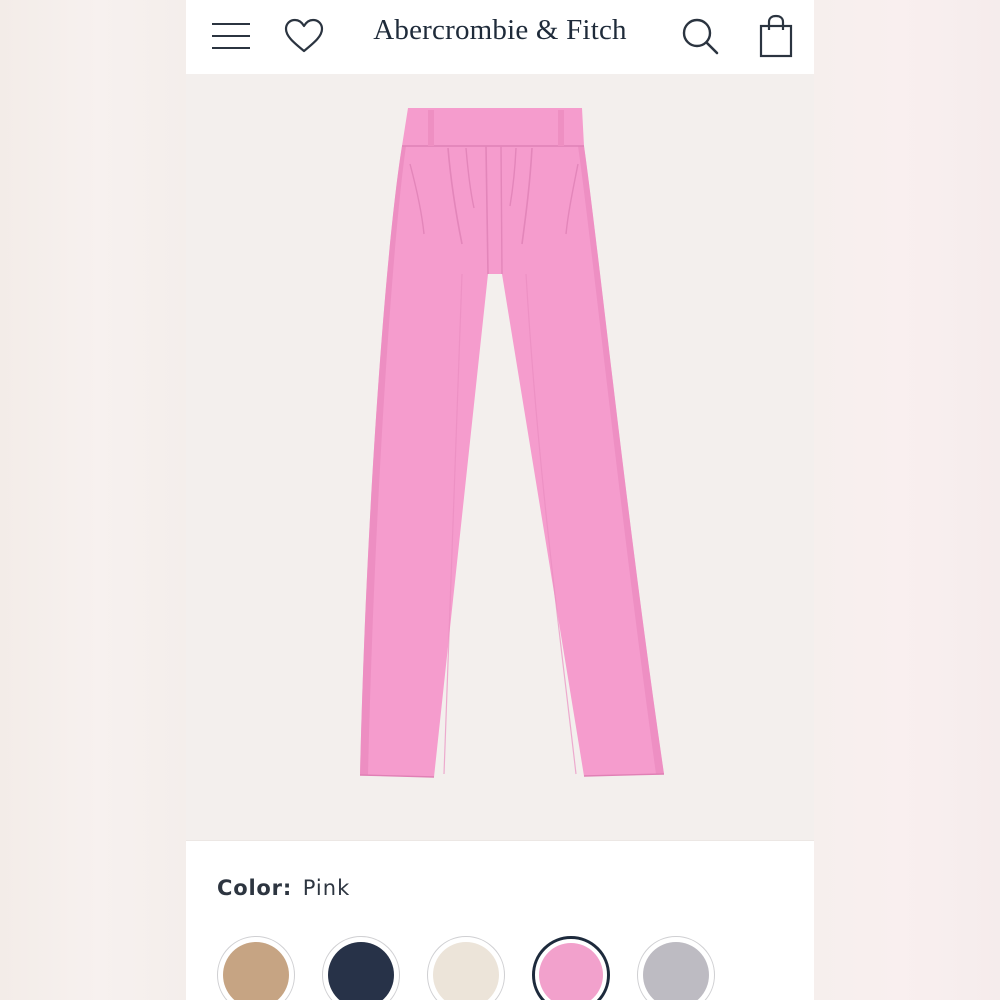 The height and width of the screenshot is (1000, 1000). What do you see at coordinates (571, 968) in the screenshot?
I see `color-swatch-pink` at bounding box center [571, 968].